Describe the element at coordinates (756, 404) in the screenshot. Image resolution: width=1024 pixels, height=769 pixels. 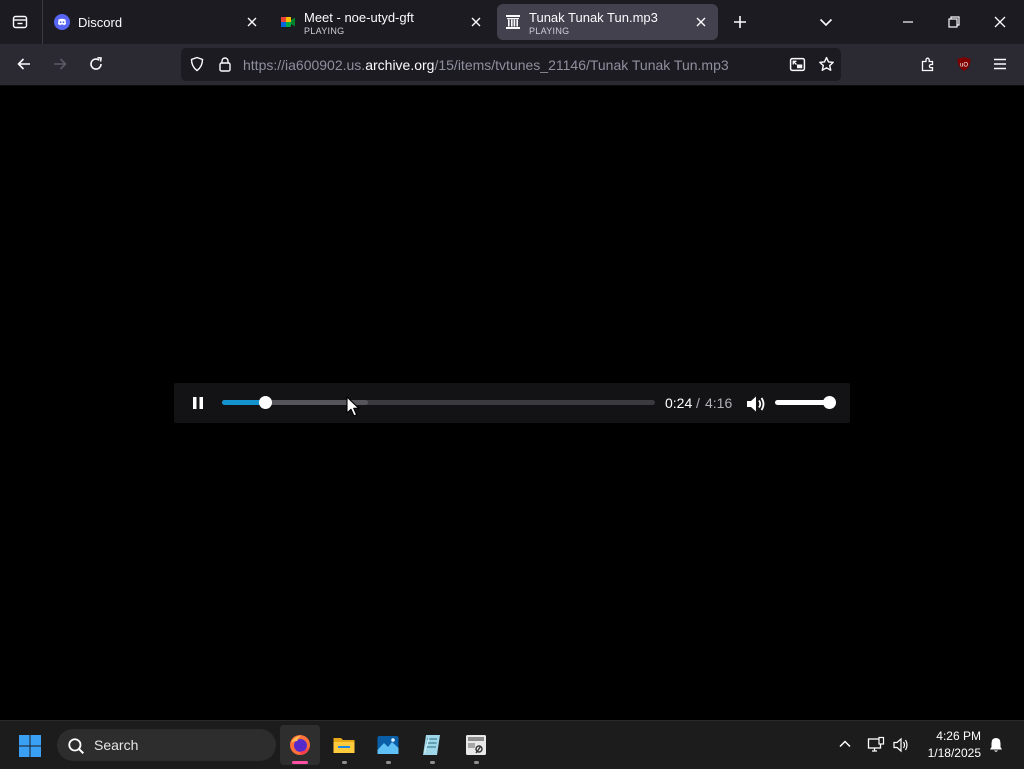
I see `speaker-volume-icon` at that location.